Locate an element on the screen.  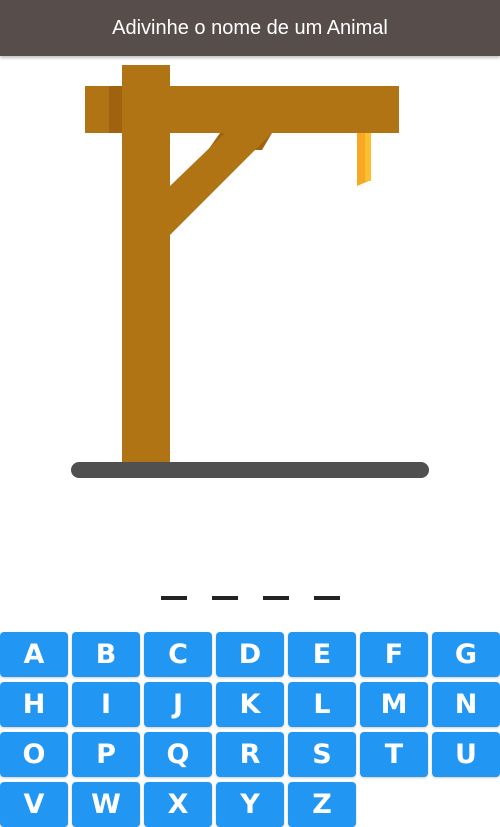
ground is located at coordinates (250, 470).